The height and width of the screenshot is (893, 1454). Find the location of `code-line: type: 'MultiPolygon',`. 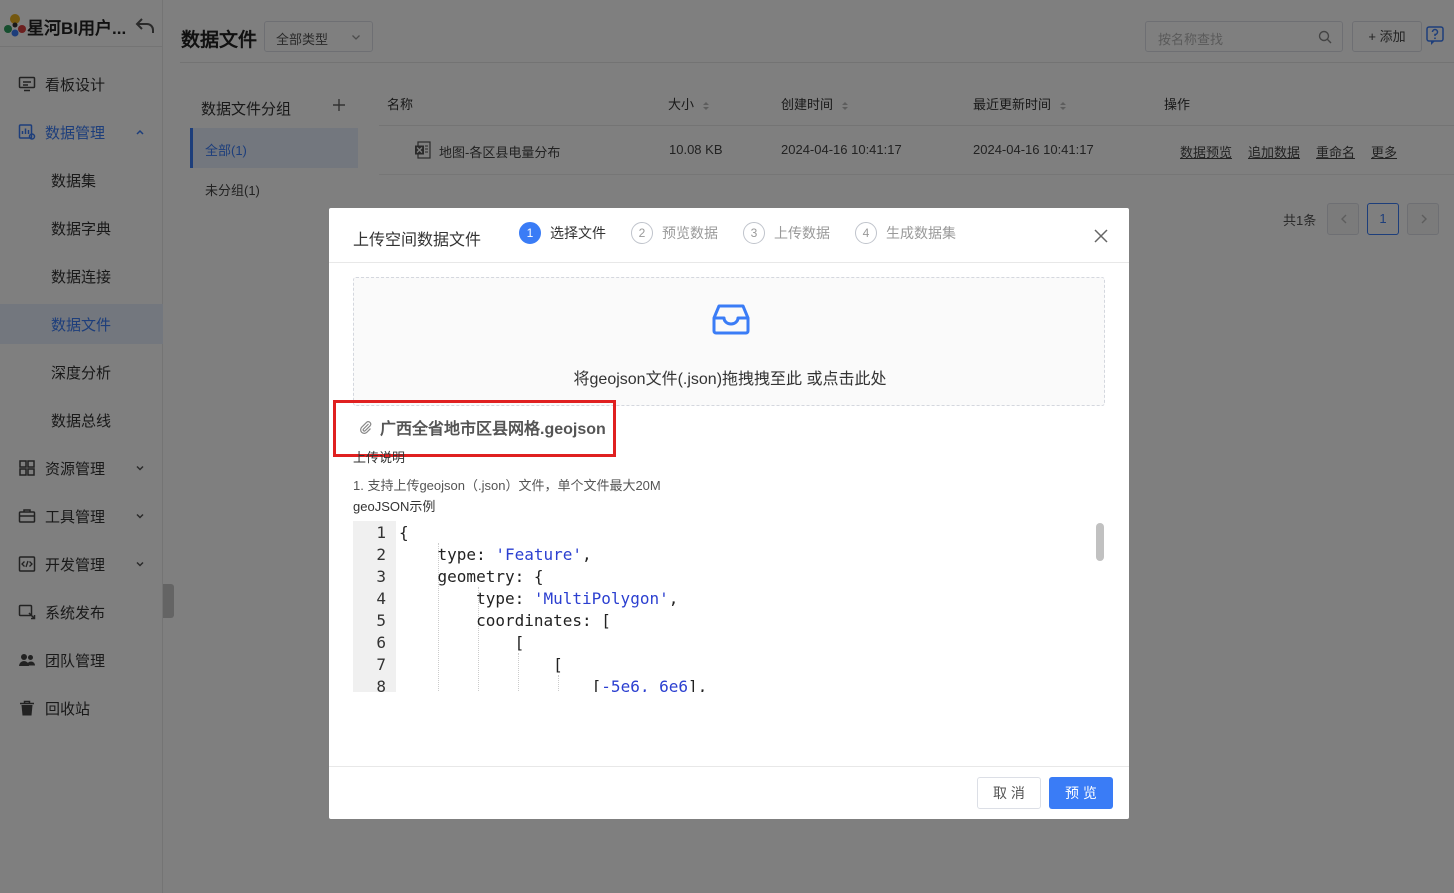

code-line: type: 'MultiPolygon', is located at coordinates (538, 598).